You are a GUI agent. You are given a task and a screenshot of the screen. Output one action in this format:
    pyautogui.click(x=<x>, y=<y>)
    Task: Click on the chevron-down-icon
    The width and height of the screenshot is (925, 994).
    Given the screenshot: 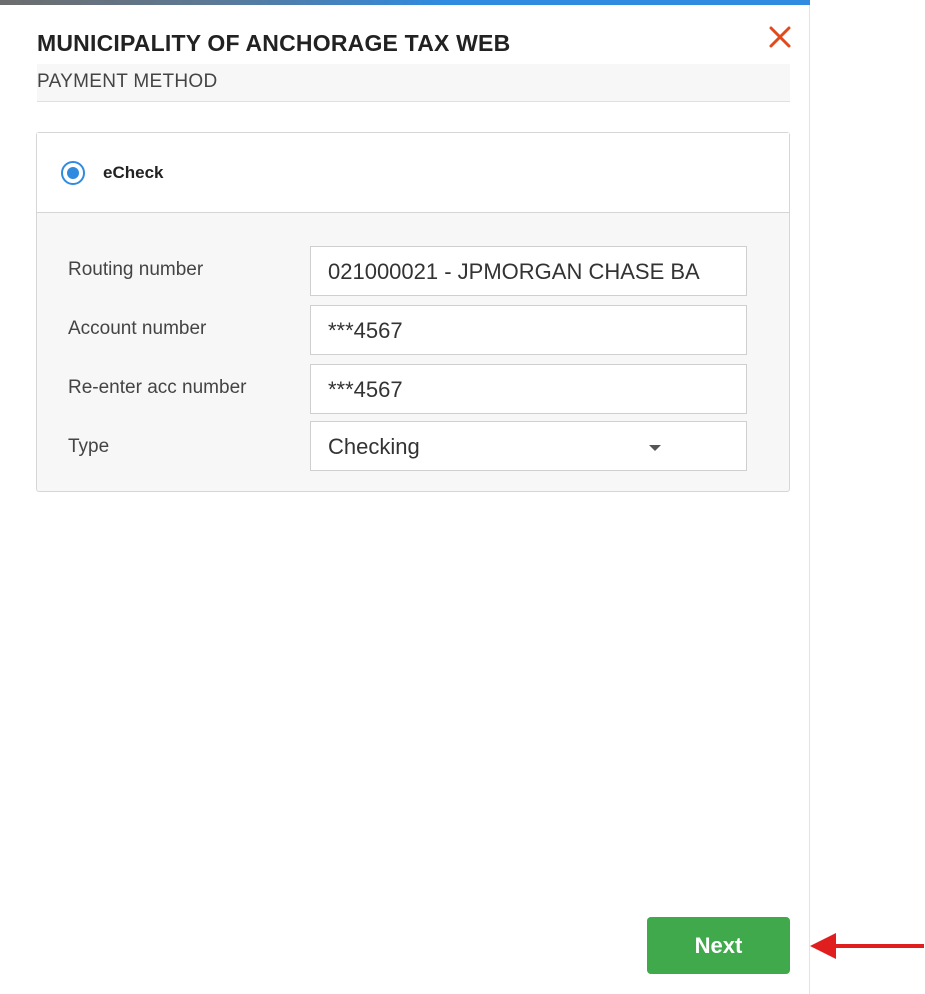 What is the action you would take?
    pyautogui.click(x=655, y=448)
    